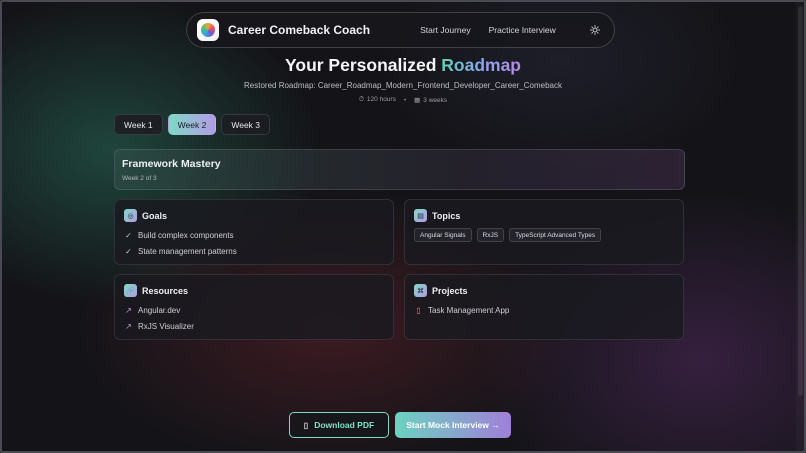  I want to click on resource-link: ↗ Angular.dev, so click(254, 311).